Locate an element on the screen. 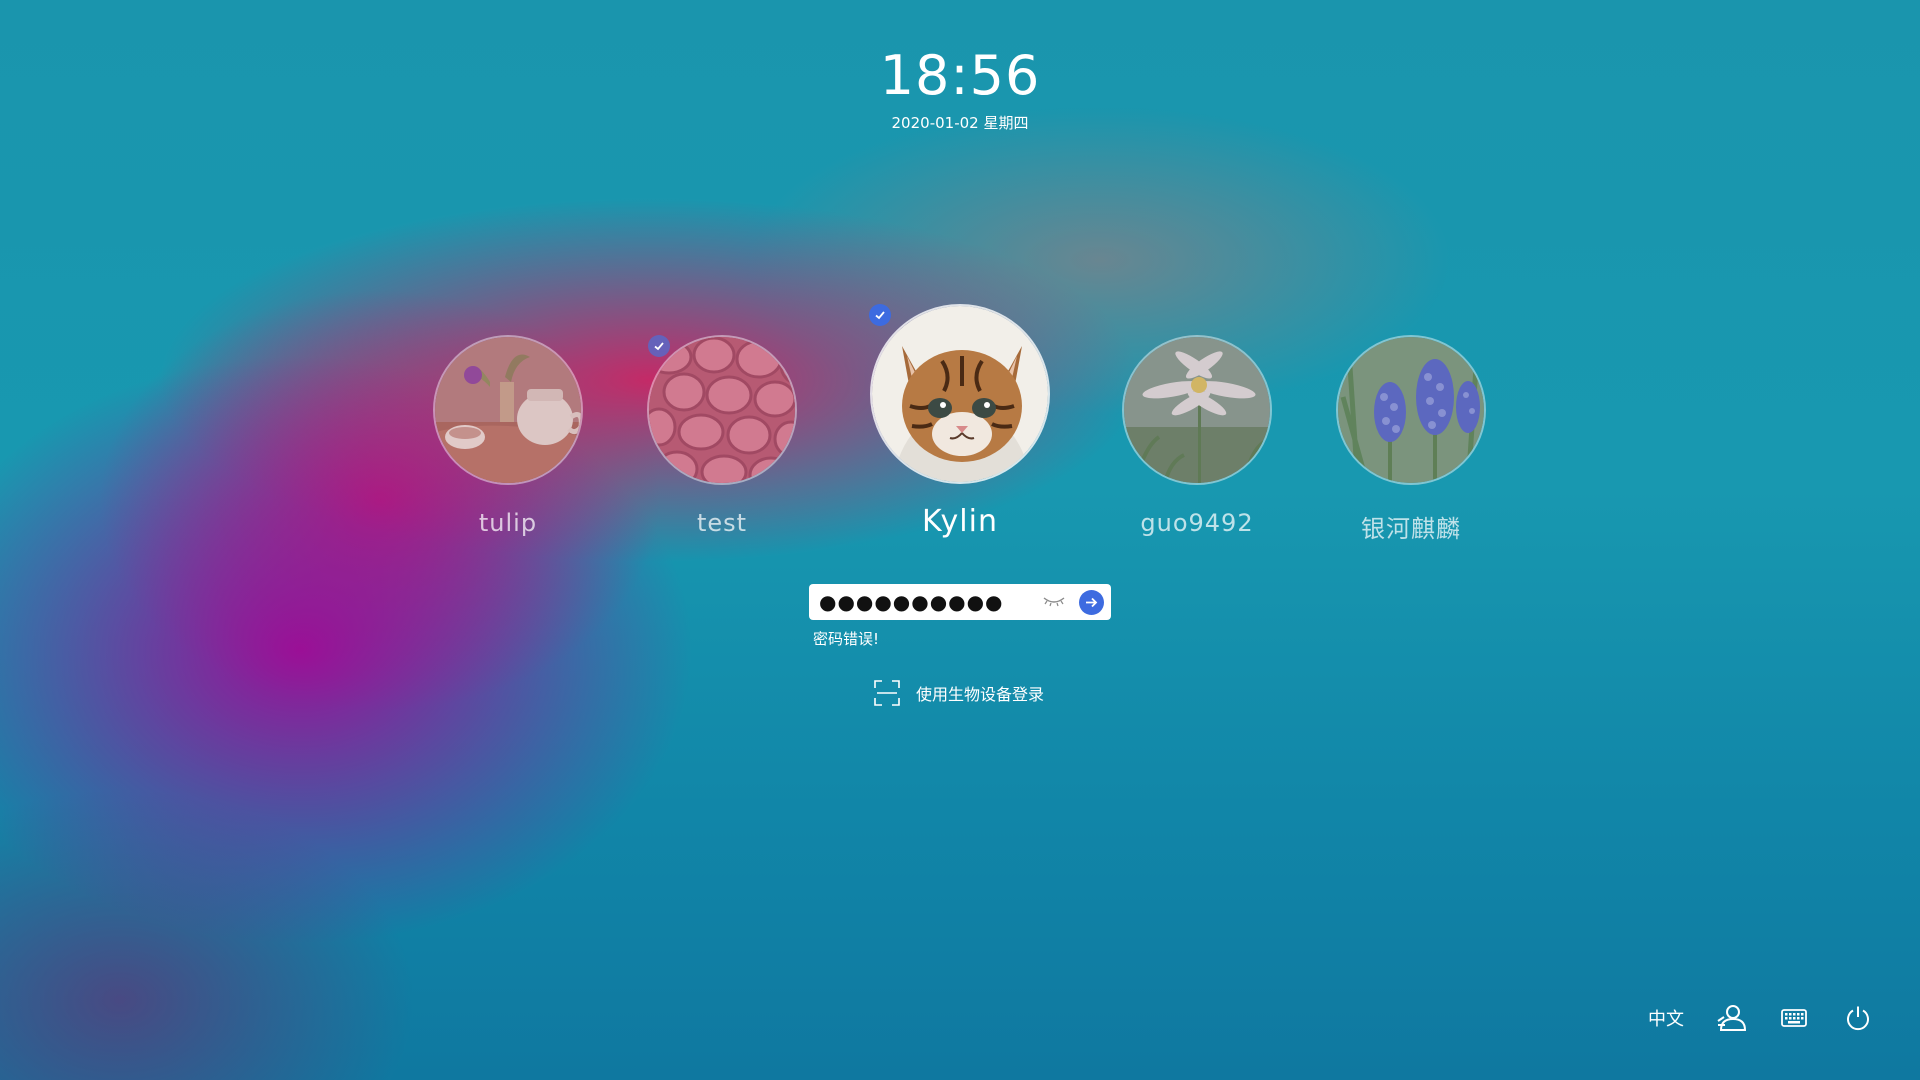 The width and height of the screenshot is (1920, 1080). password-field: ●●●●●●●●●● is located at coordinates (960, 602).